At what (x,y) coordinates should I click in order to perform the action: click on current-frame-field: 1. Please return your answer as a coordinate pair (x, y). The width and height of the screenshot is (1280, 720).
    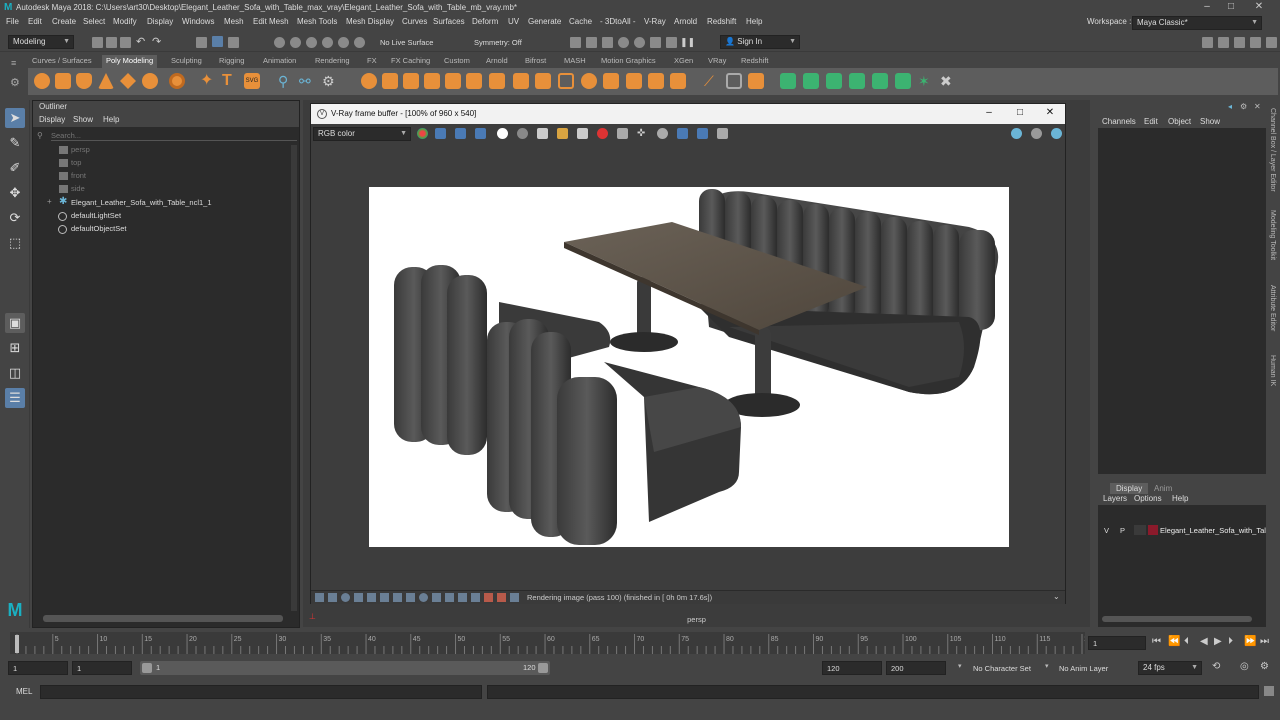
    Looking at the image, I should click on (1117, 643).